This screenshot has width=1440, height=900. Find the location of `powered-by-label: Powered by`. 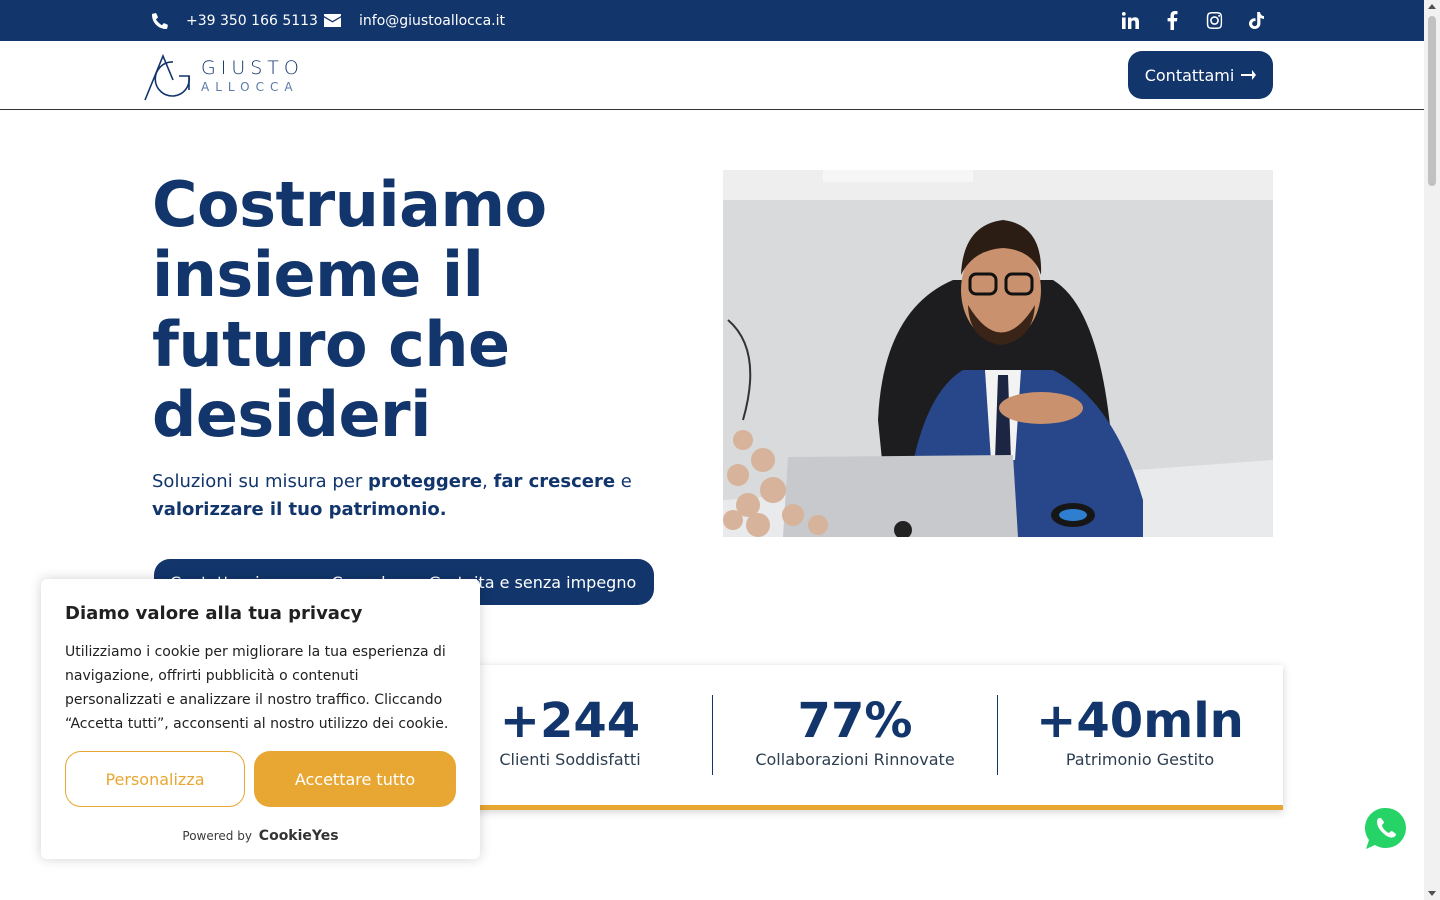

powered-by-label: Powered by is located at coordinates (217, 836).